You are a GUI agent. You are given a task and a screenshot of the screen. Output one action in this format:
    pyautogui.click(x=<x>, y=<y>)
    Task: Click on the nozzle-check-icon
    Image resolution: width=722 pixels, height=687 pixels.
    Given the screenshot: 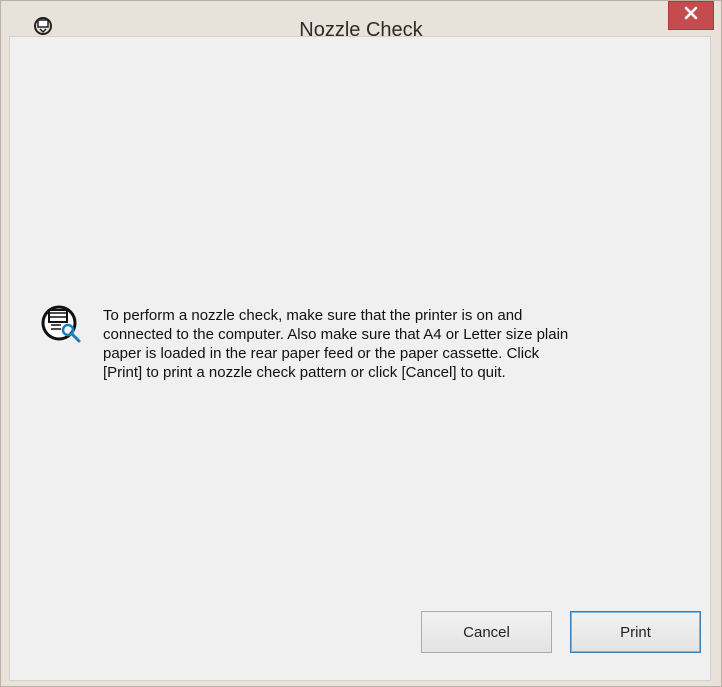 What is the action you would take?
    pyautogui.click(x=61, y=324)
    